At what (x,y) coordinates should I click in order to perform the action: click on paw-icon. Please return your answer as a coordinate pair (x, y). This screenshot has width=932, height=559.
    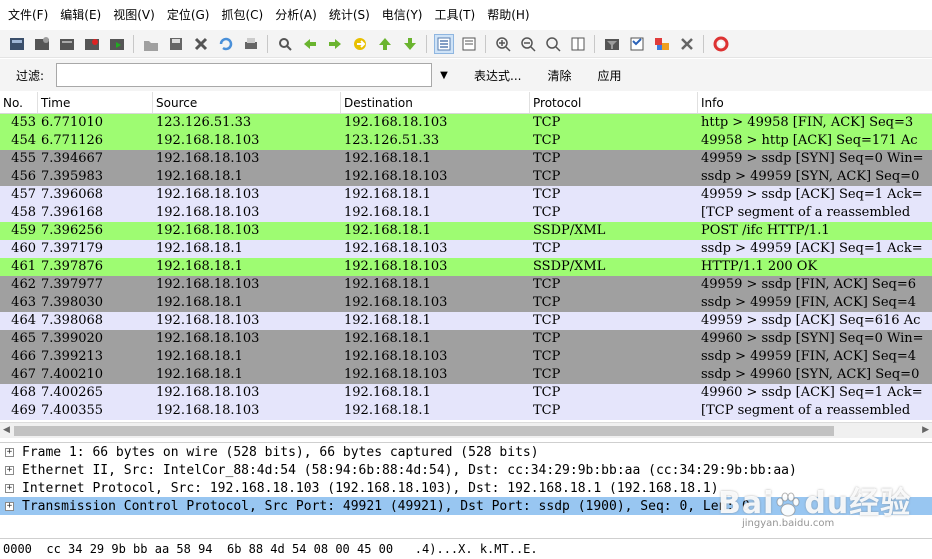
    Looking at the image, I should click on (789, 505).